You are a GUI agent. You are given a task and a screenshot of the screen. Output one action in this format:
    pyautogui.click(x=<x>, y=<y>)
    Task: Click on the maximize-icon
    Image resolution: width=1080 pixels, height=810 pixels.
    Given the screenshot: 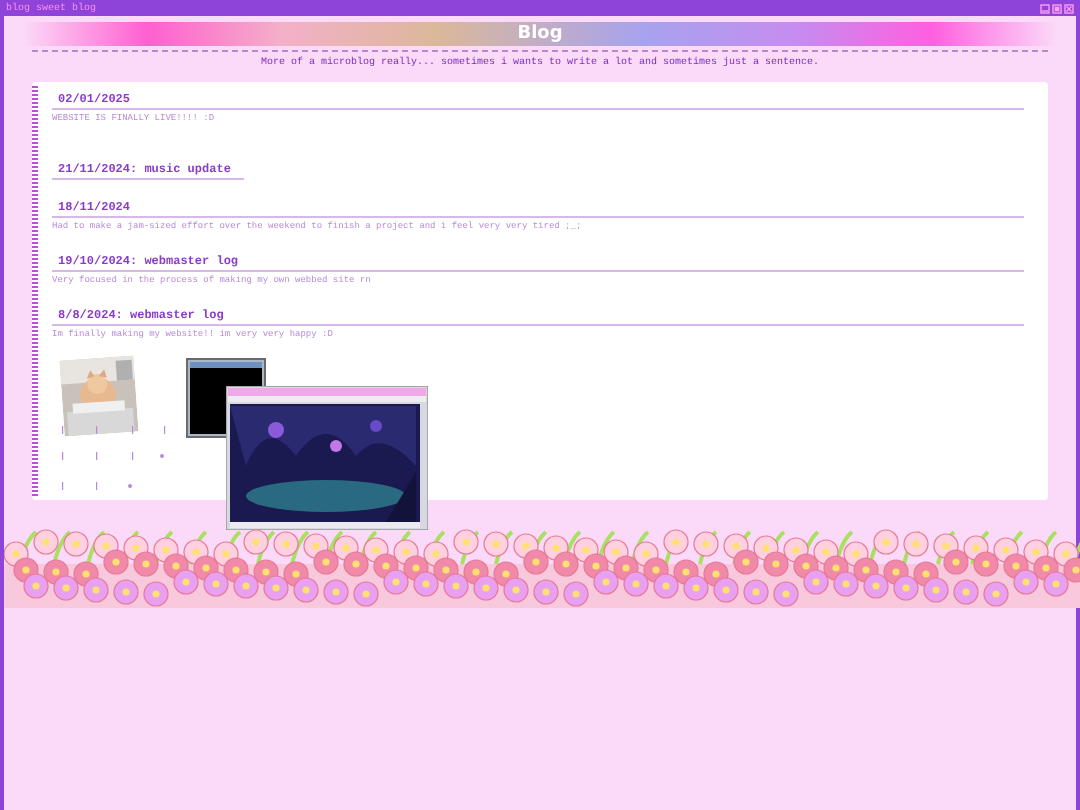 What is the action you would take?
    pyautogui.click(x=1057, y=8)
    